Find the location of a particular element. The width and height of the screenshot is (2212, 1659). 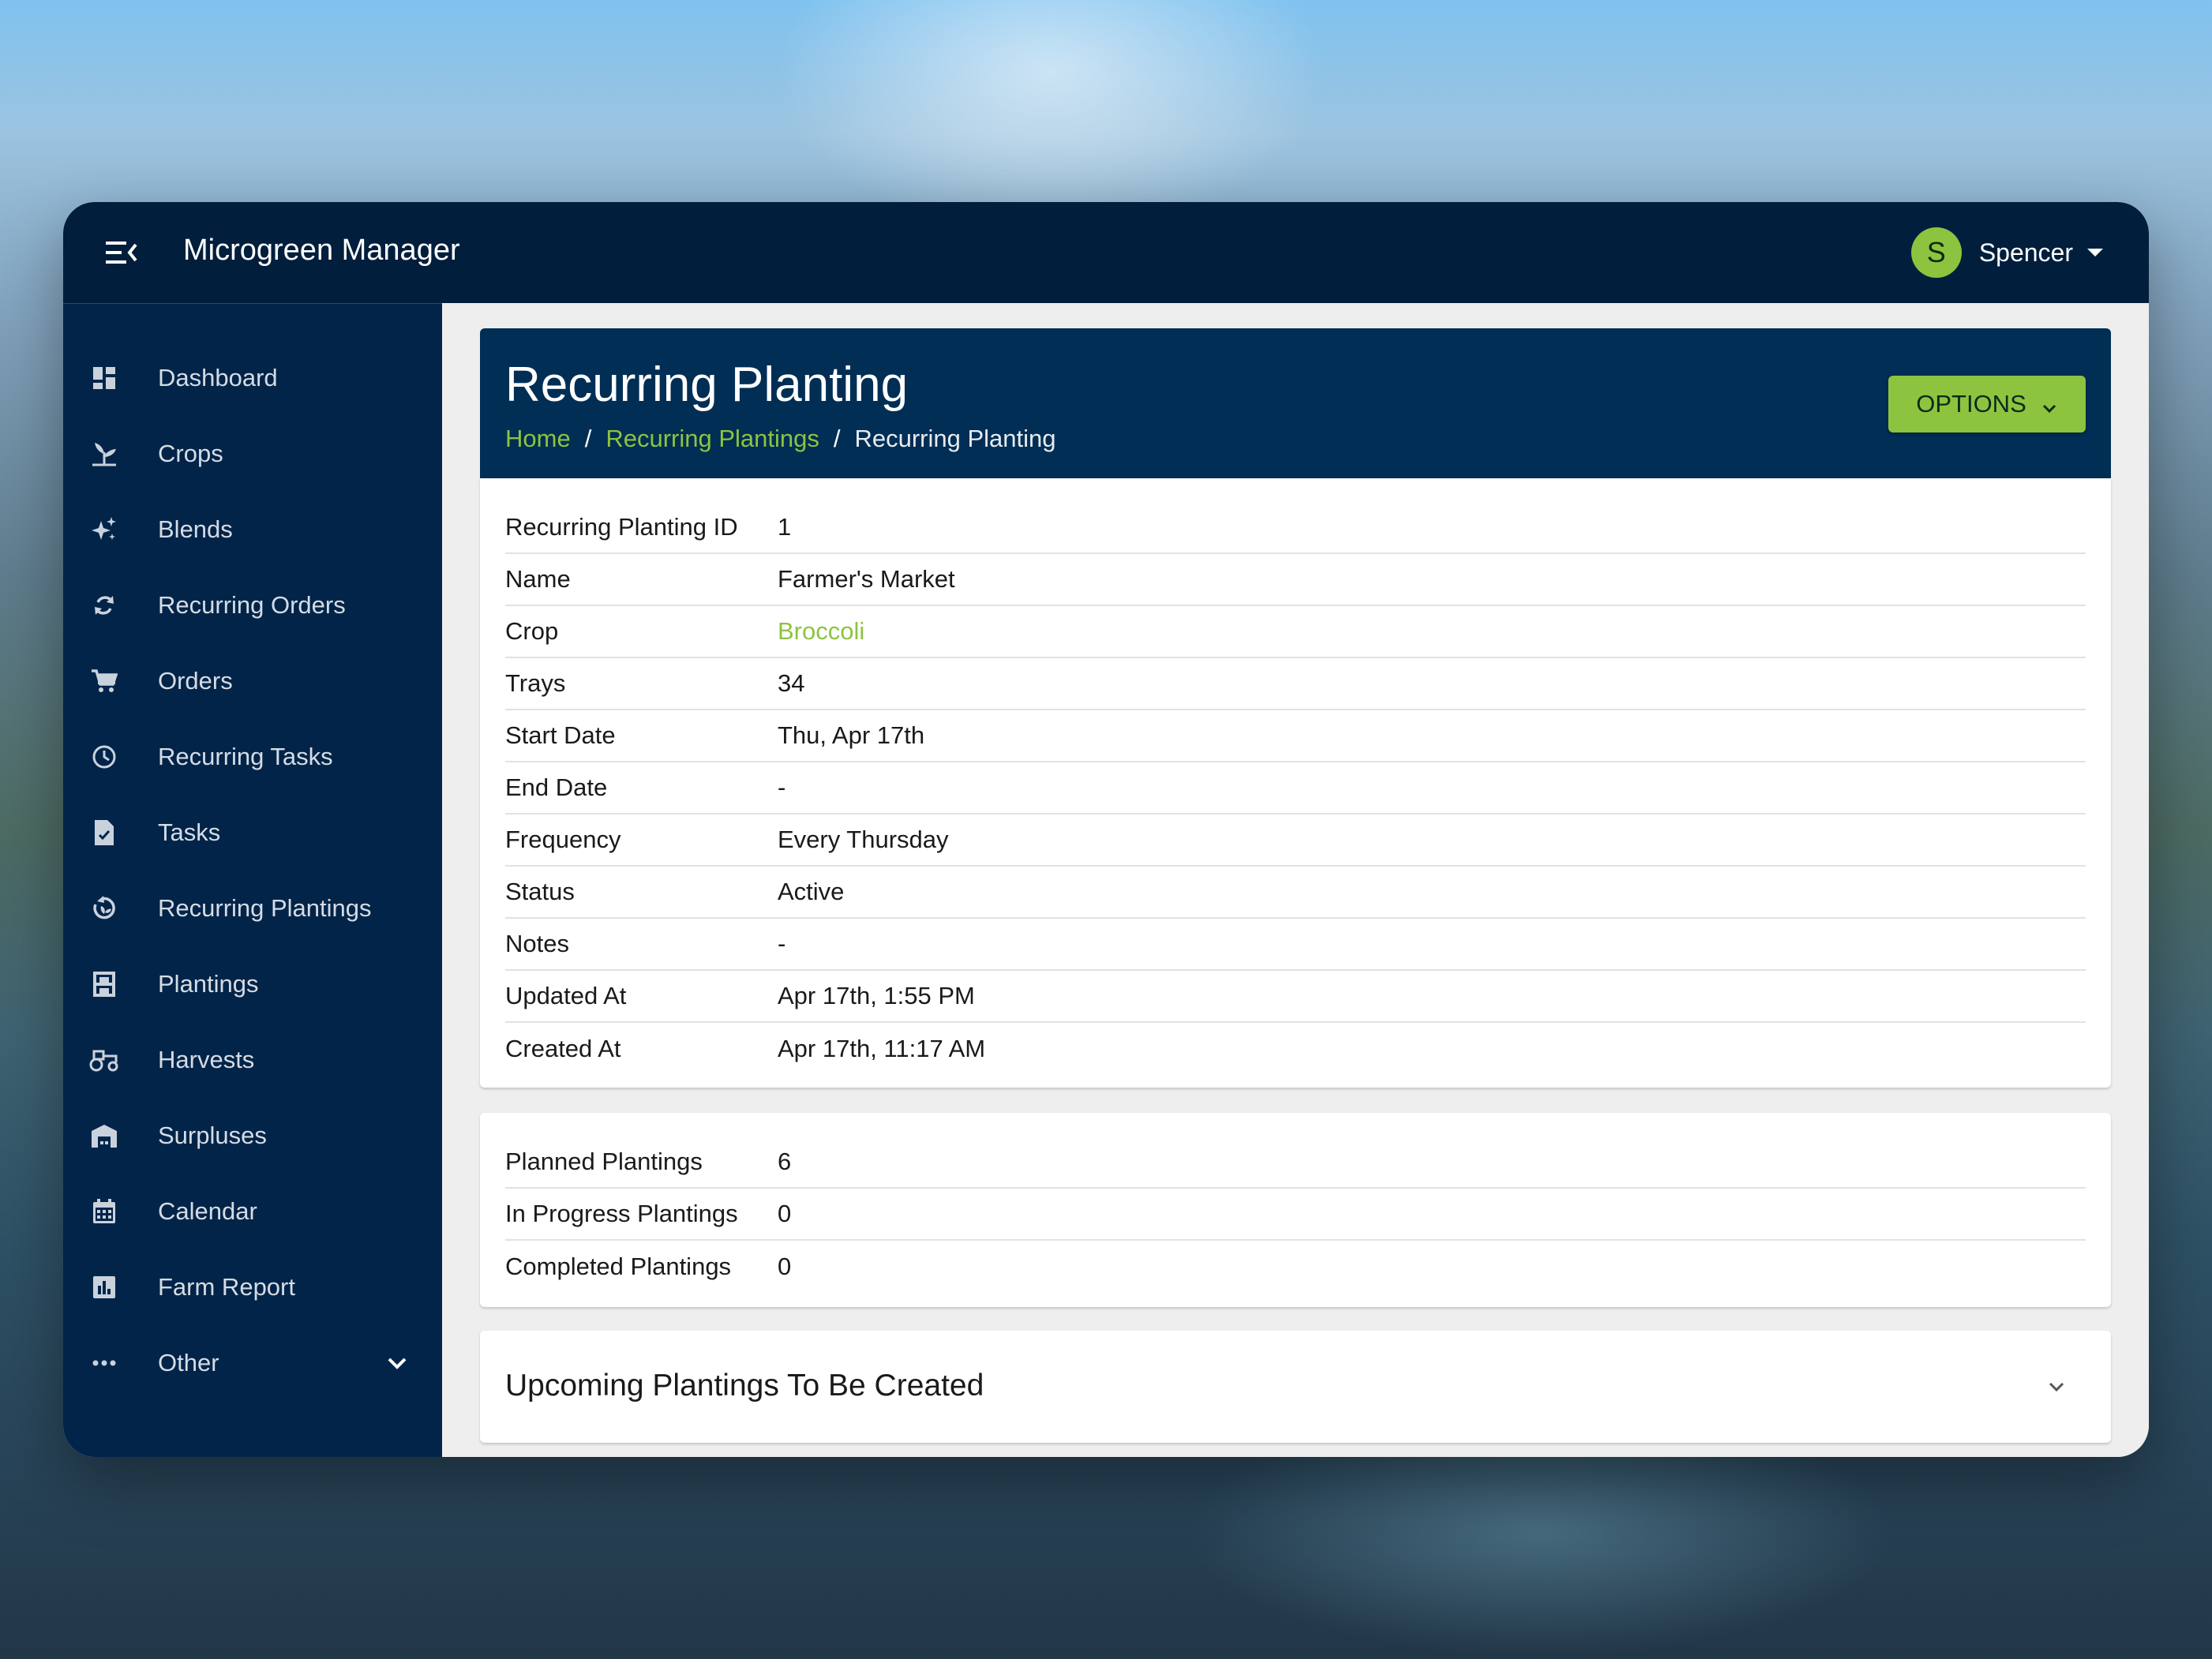

detail-label: End Date is located at coordinates (556, 787).